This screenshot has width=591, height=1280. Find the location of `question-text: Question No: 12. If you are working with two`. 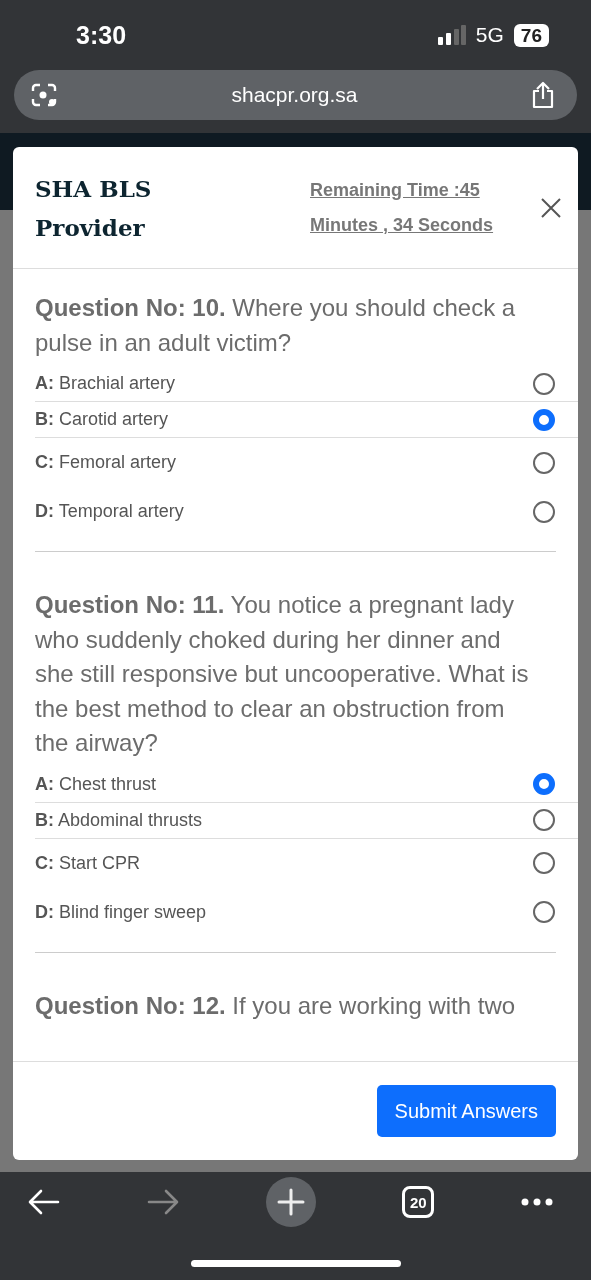

question-text: Question No: 12. If you are working with two is located at coordinates (276, 1005).